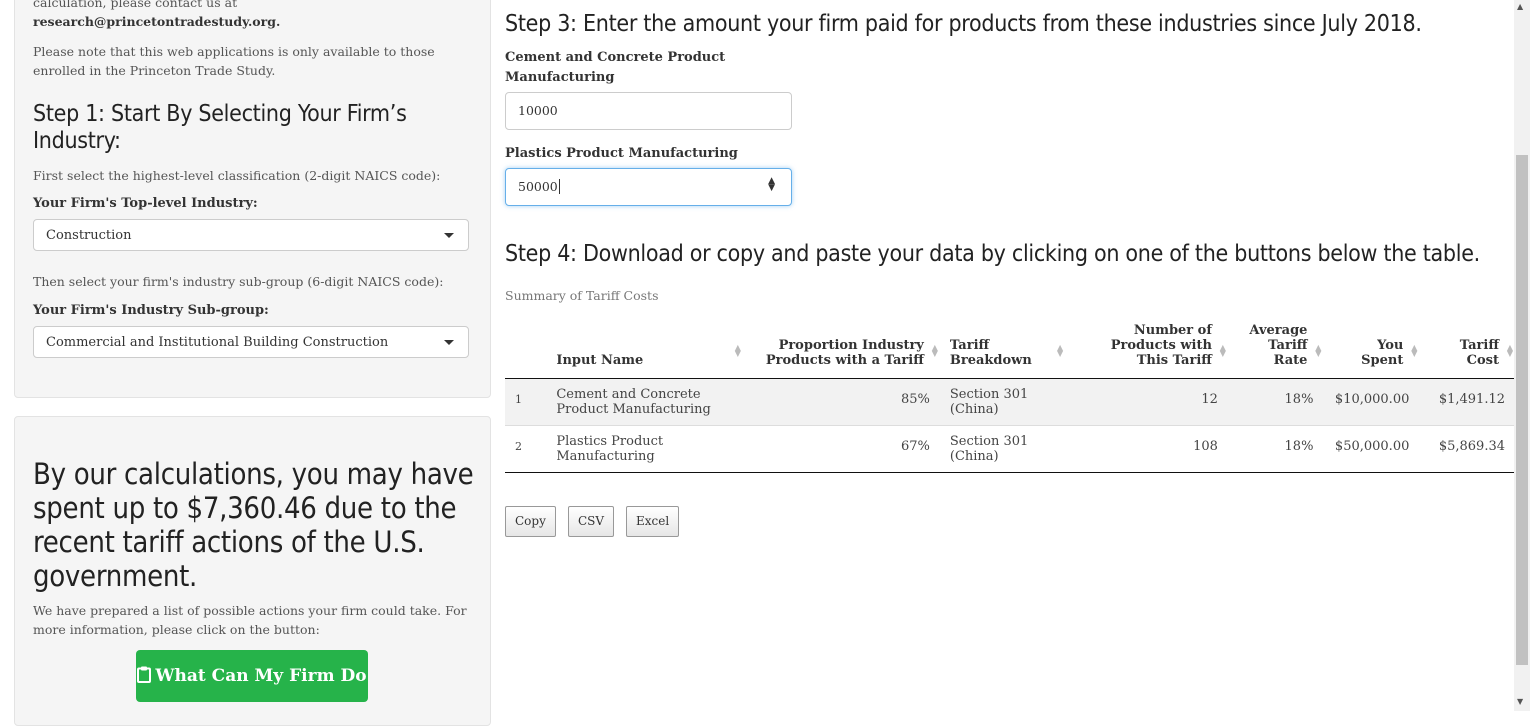  I want to click on column-header-you-spent: You Spent ▲ ▼, so click(1371, 347).